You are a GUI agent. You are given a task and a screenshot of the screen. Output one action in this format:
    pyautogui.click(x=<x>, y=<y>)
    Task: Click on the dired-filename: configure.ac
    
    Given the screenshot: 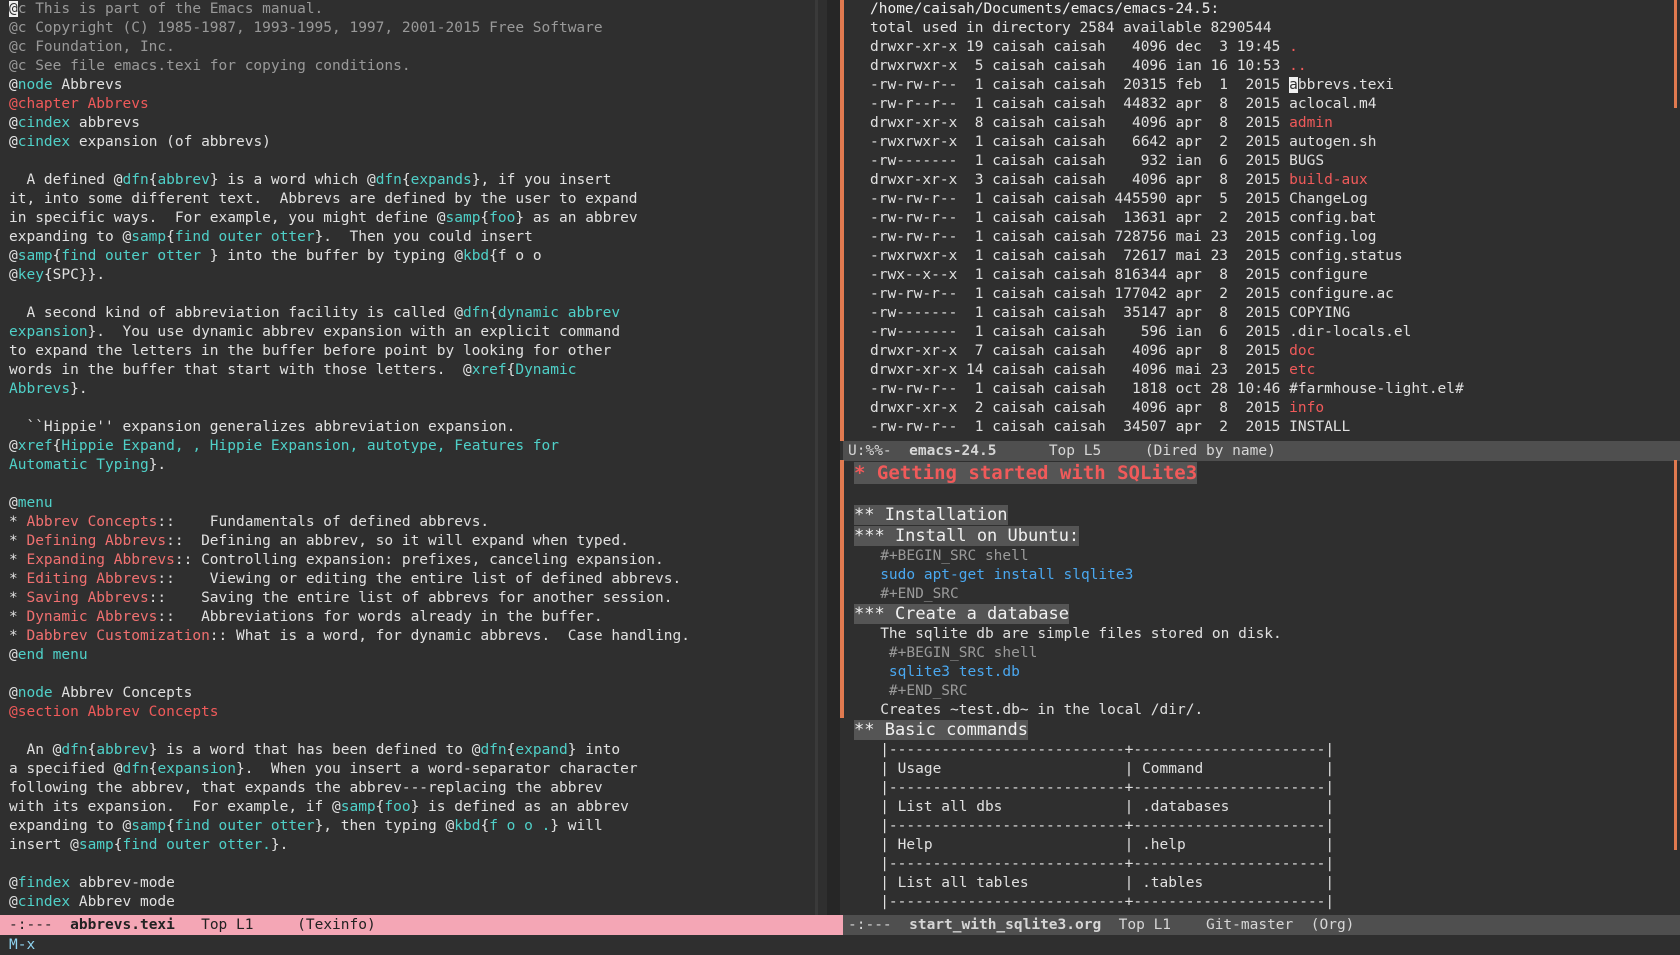 What is the action you would take?
    pyautogui.click(x=1341, y=294)
    